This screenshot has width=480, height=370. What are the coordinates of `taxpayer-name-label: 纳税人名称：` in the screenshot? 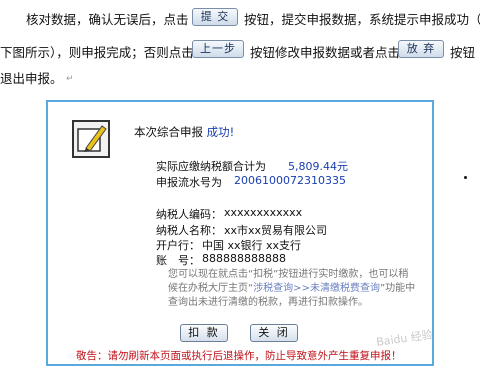 It's located at (189, 230).